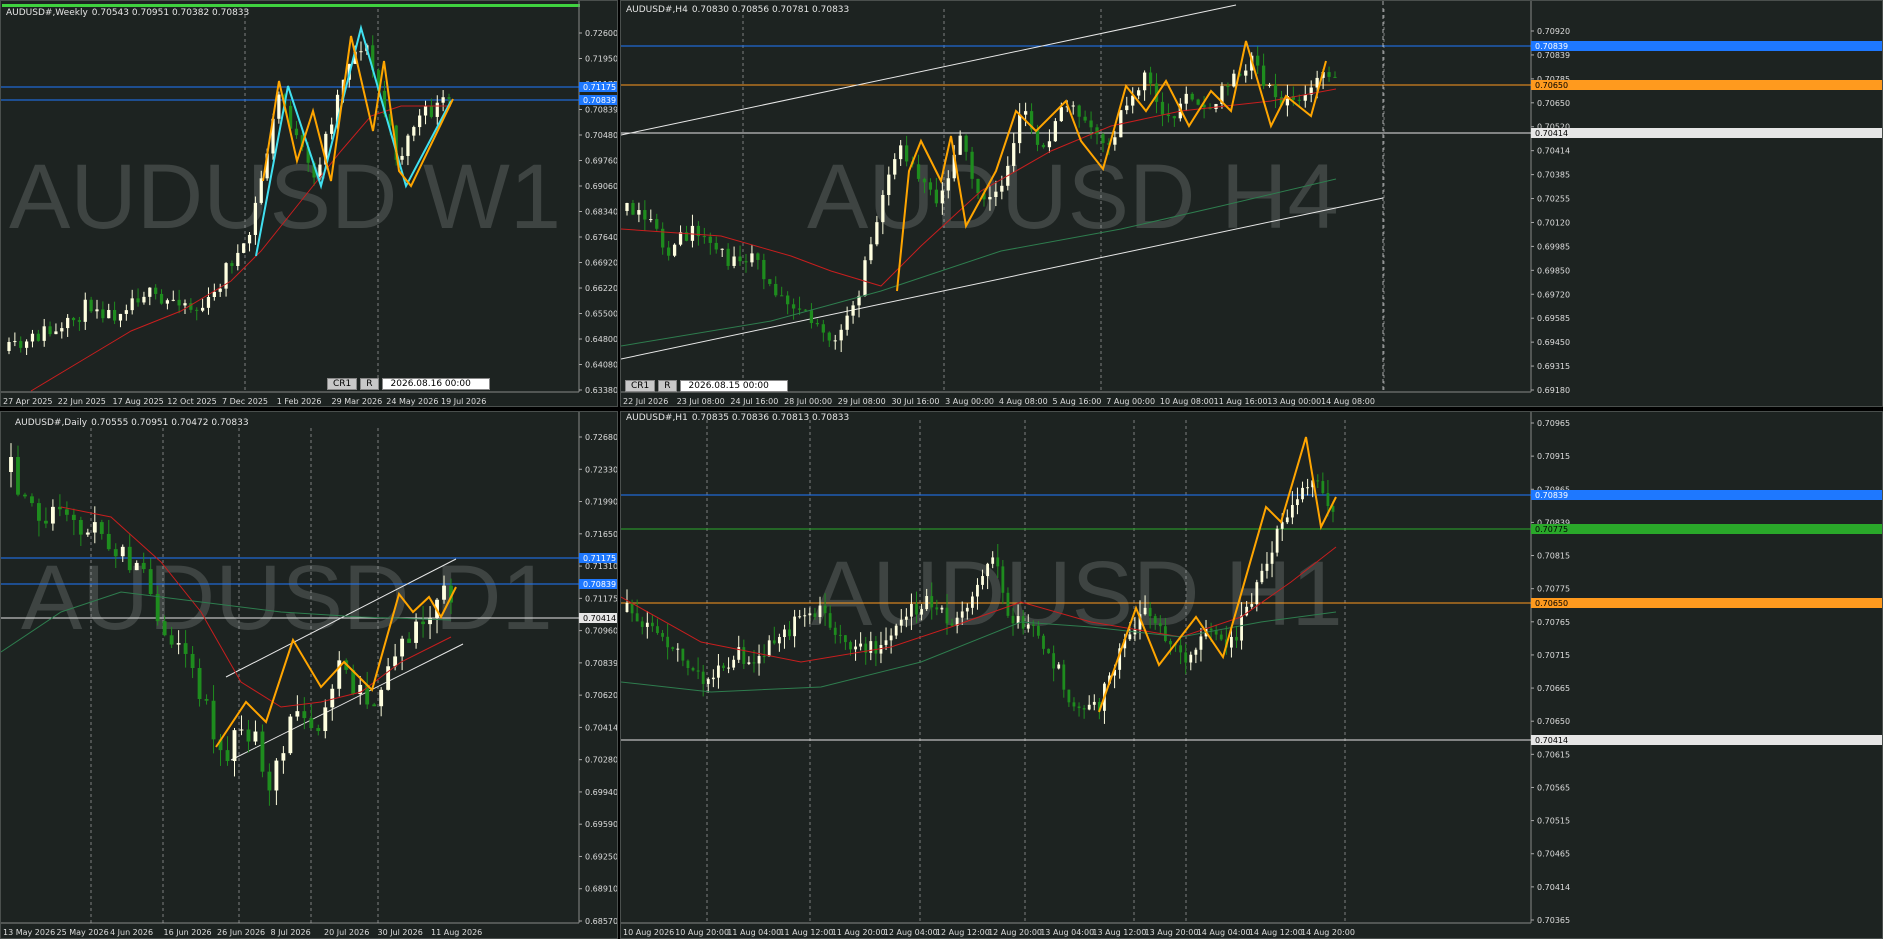 The height and width of the screenshot is (939, 1883). Describe the element at coordinates (601, 161) in the screenshot. I see `price-label: 0.69760` at that location.